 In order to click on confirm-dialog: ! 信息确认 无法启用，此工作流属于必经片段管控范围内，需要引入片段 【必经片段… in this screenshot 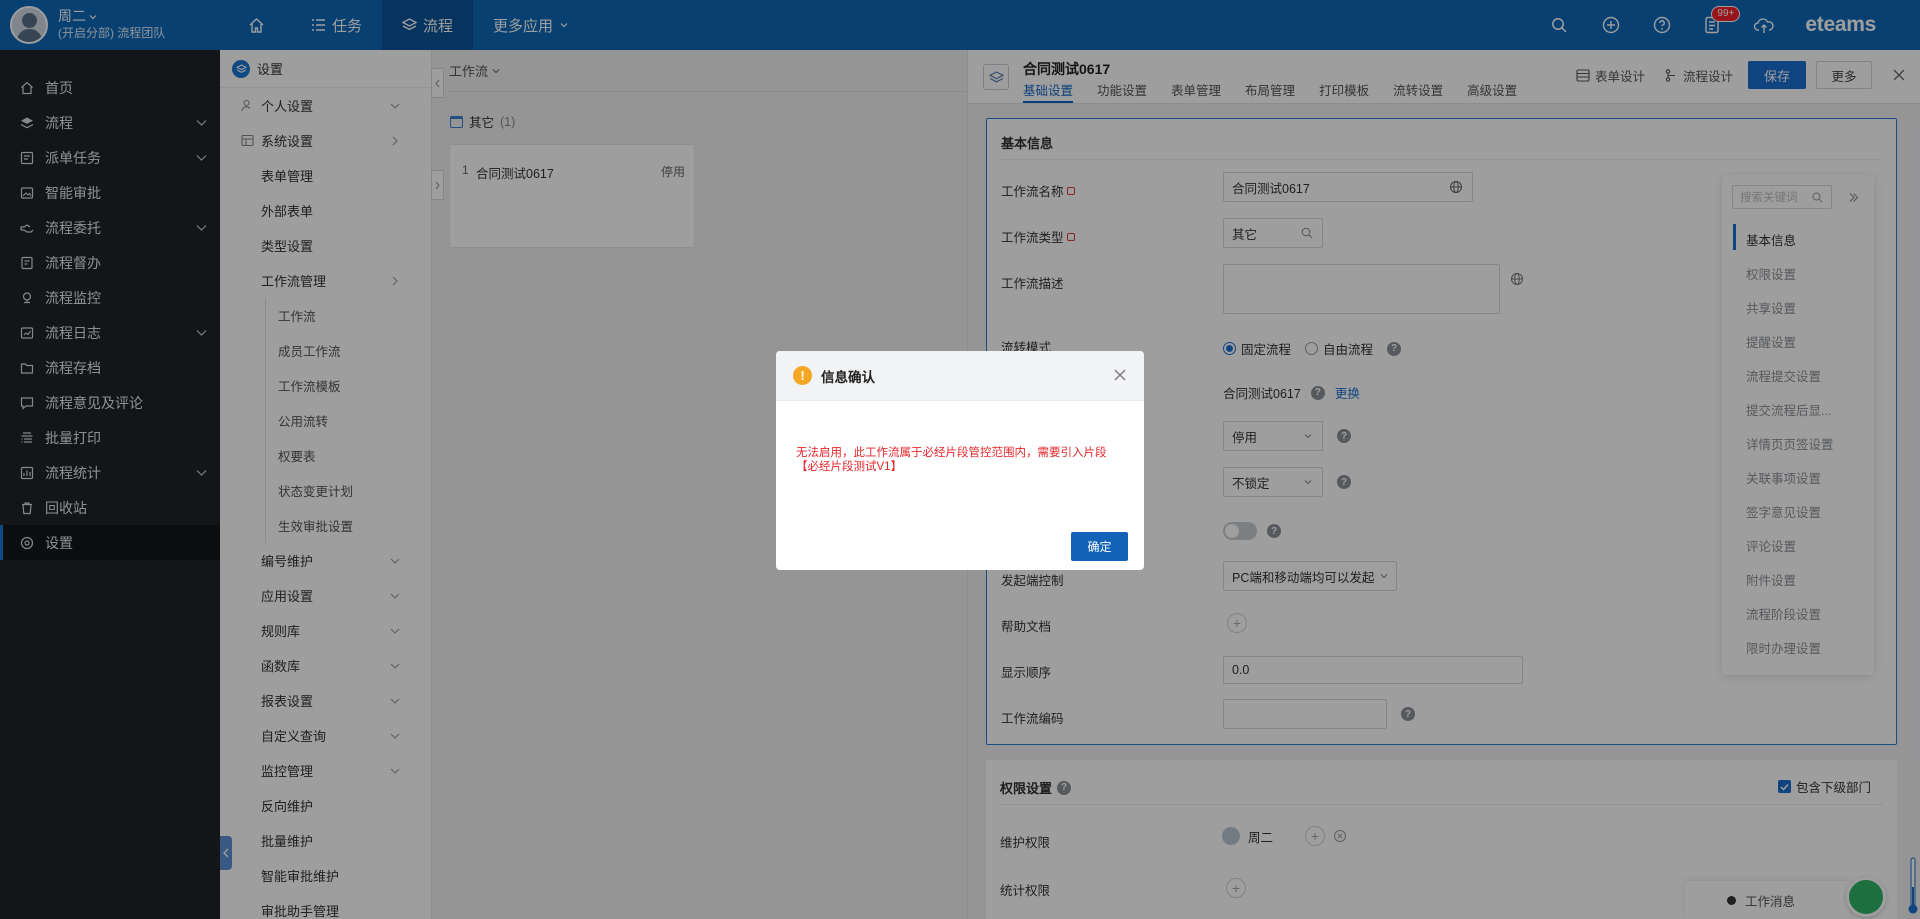, I will do `click(960, 460)`.